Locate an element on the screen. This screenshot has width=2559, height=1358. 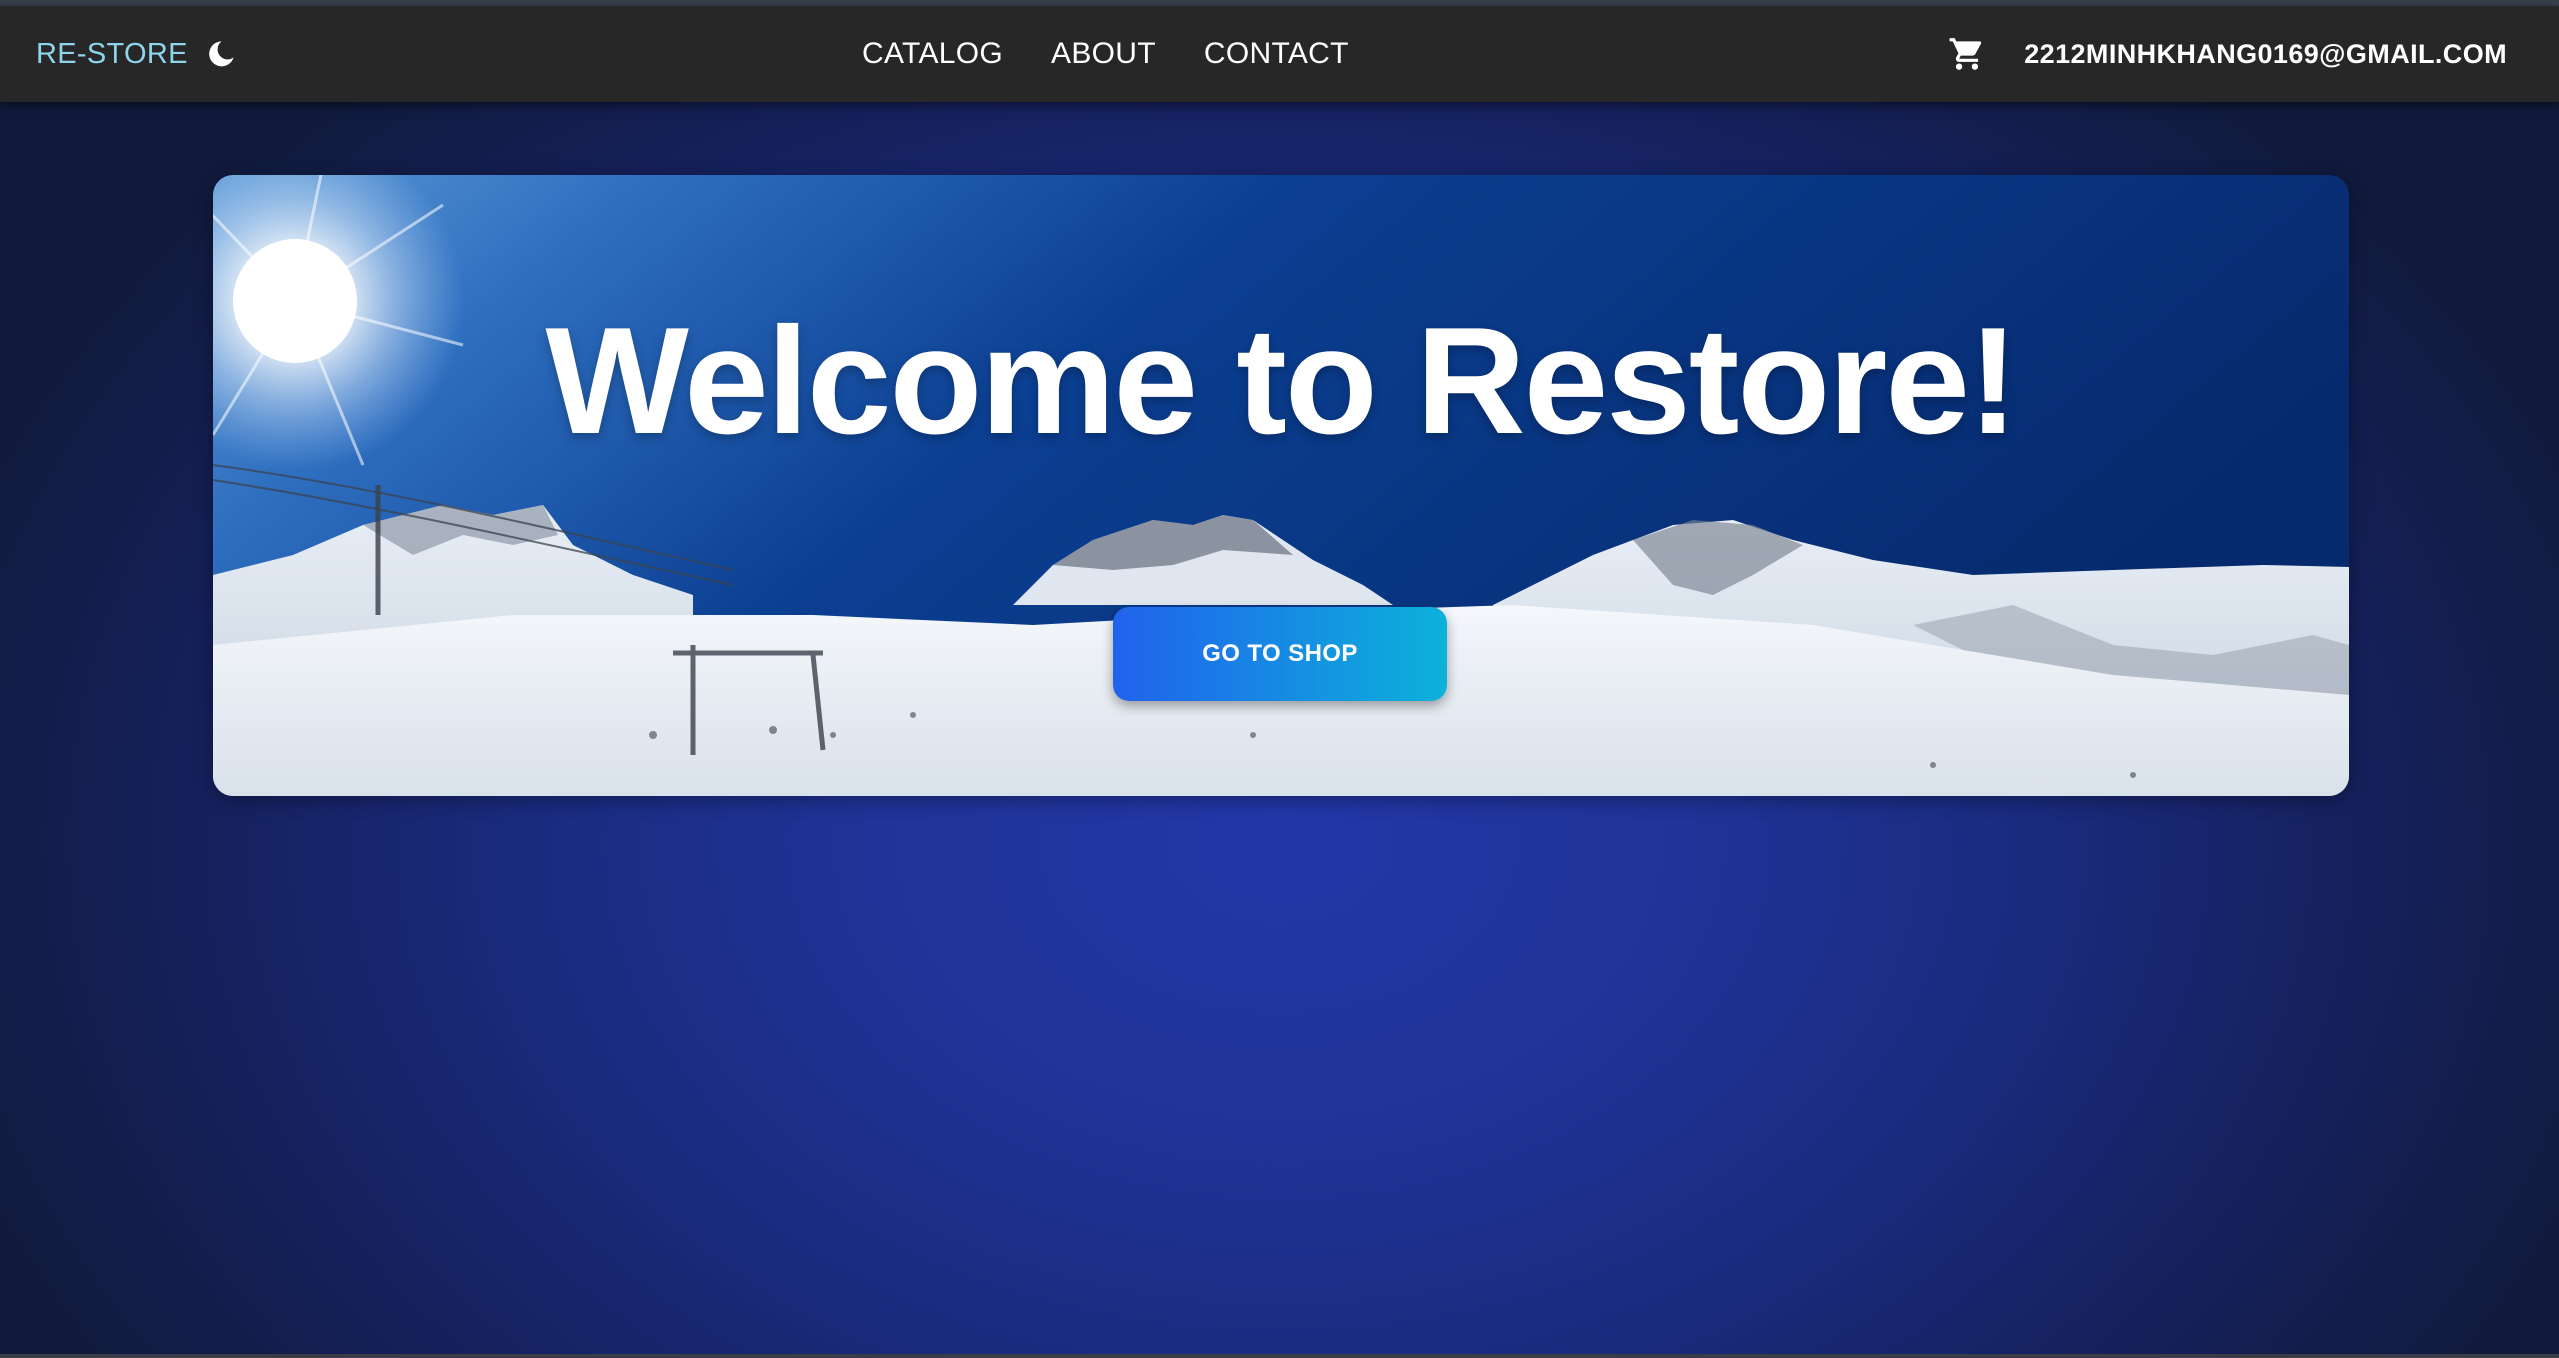
user-area: 2212MINHKHANG0169@GMAIL.COM is located at coordinates (2227, 54).